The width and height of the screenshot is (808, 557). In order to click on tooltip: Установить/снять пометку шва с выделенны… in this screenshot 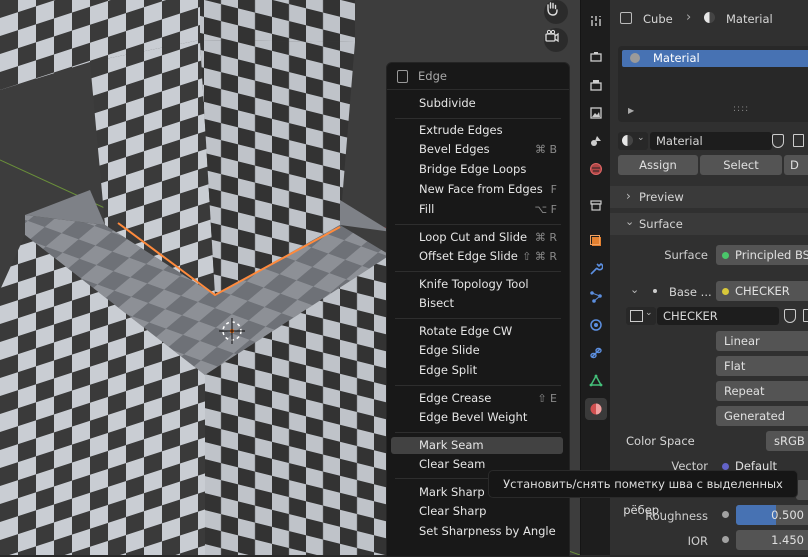, I will do `click(643, 493)`.